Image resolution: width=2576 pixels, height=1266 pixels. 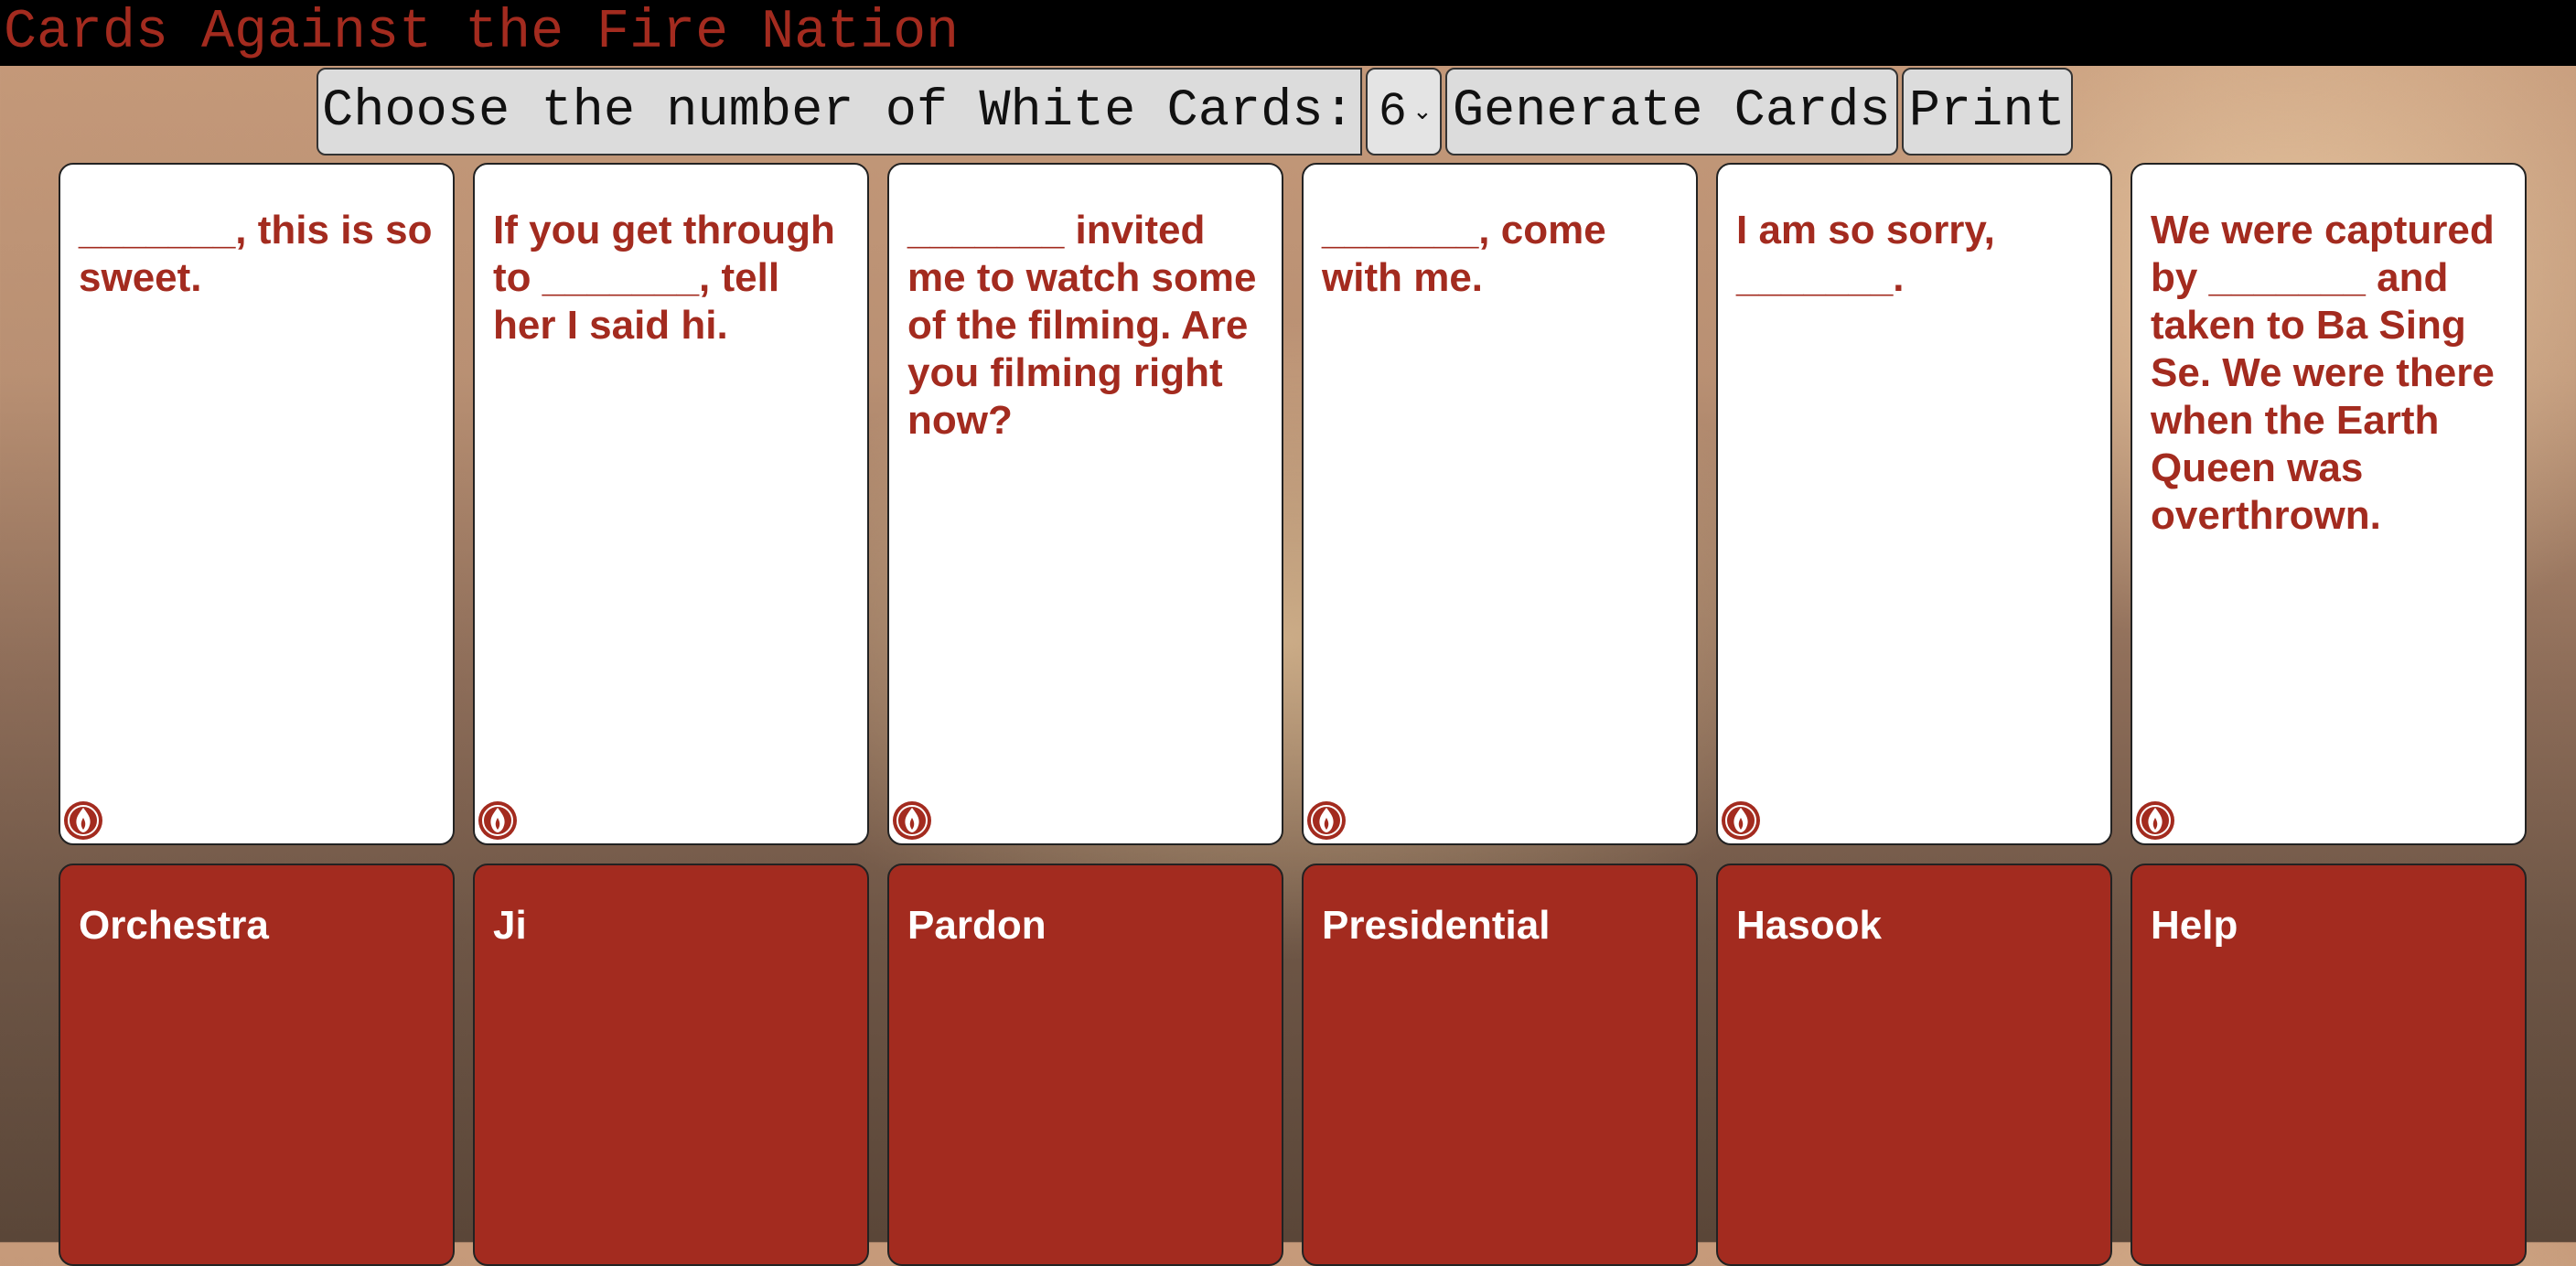 What do you see at coordinates (1500, 504) in the screenshot?
I see `white-card: _______, come with me.` at bounding box center [1500, 504].